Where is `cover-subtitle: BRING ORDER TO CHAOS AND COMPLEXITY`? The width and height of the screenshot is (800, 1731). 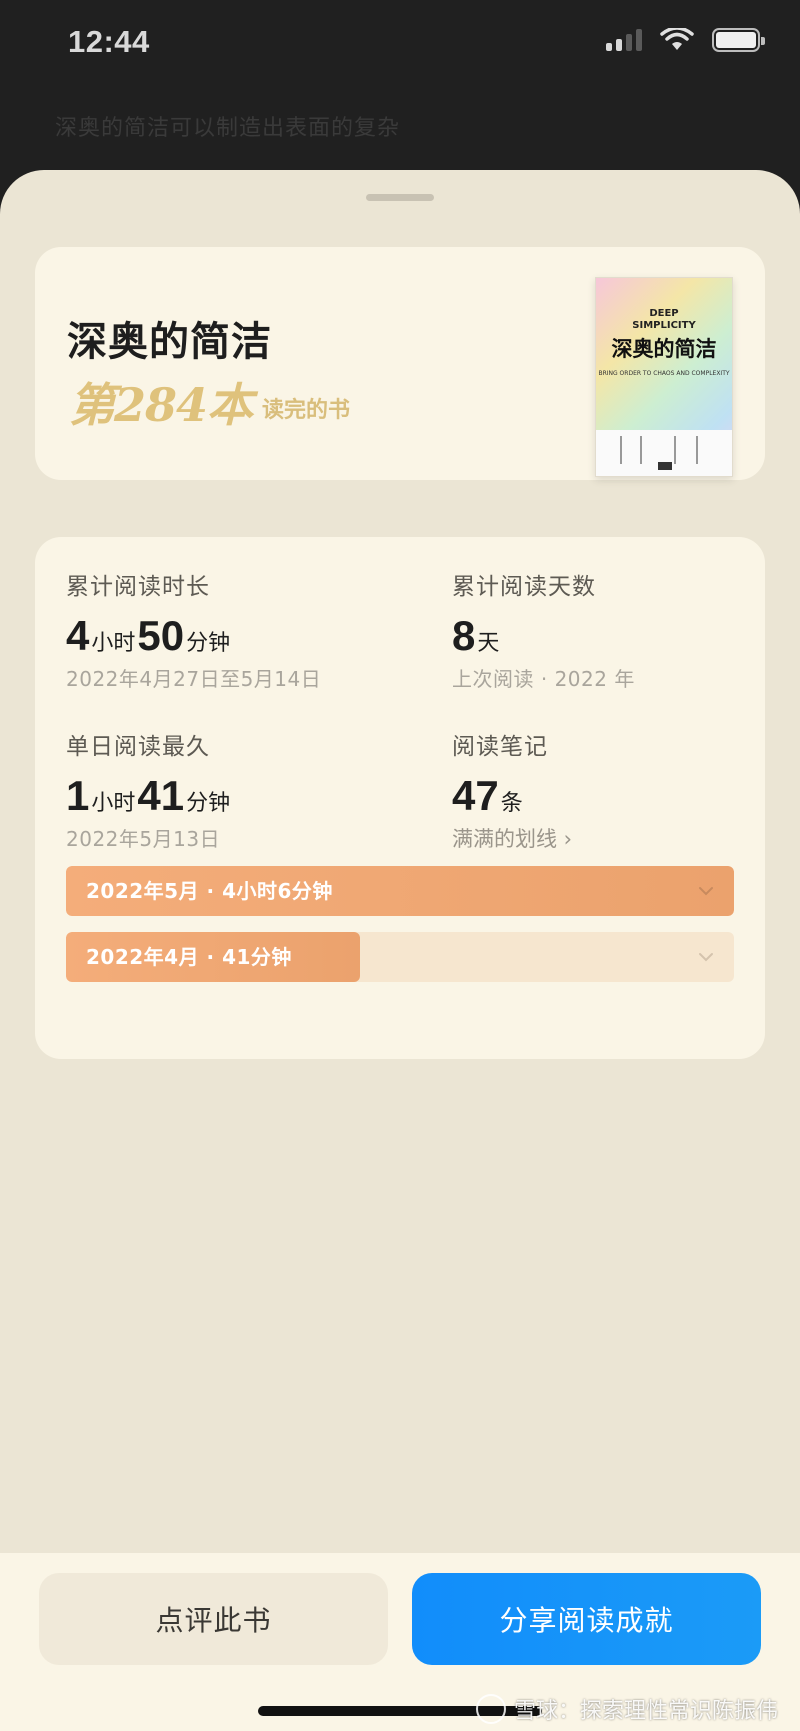
cover-subtitle: BRING ORDER TO CHAOS AND COMPLEXITY is located at coordinates (664, 373).